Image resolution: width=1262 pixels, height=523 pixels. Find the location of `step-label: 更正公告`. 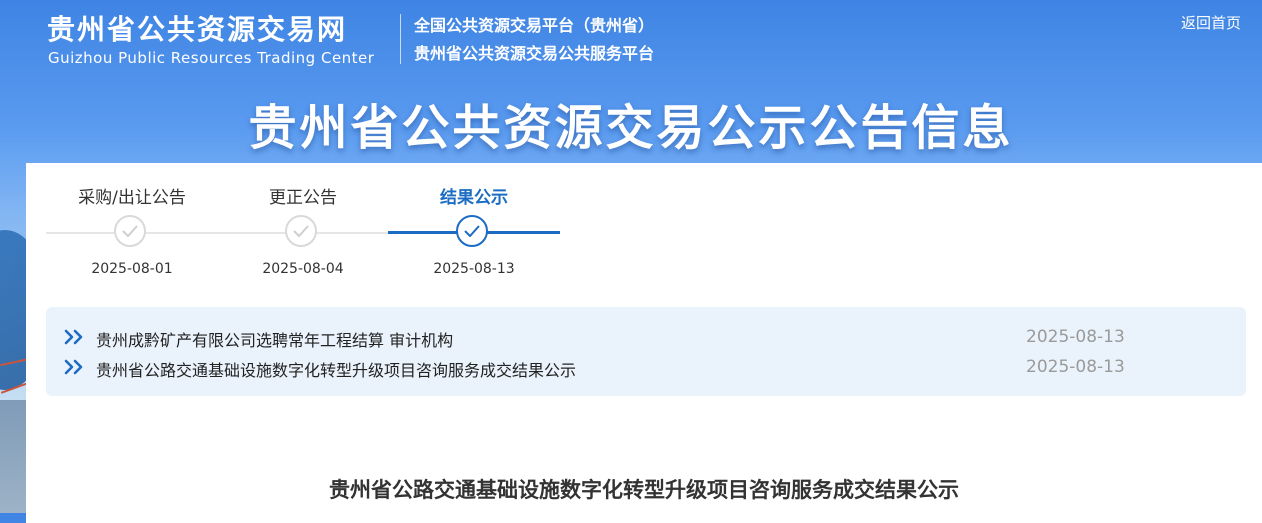

step-label: 更正公告 is located at coordinates (303, 198).